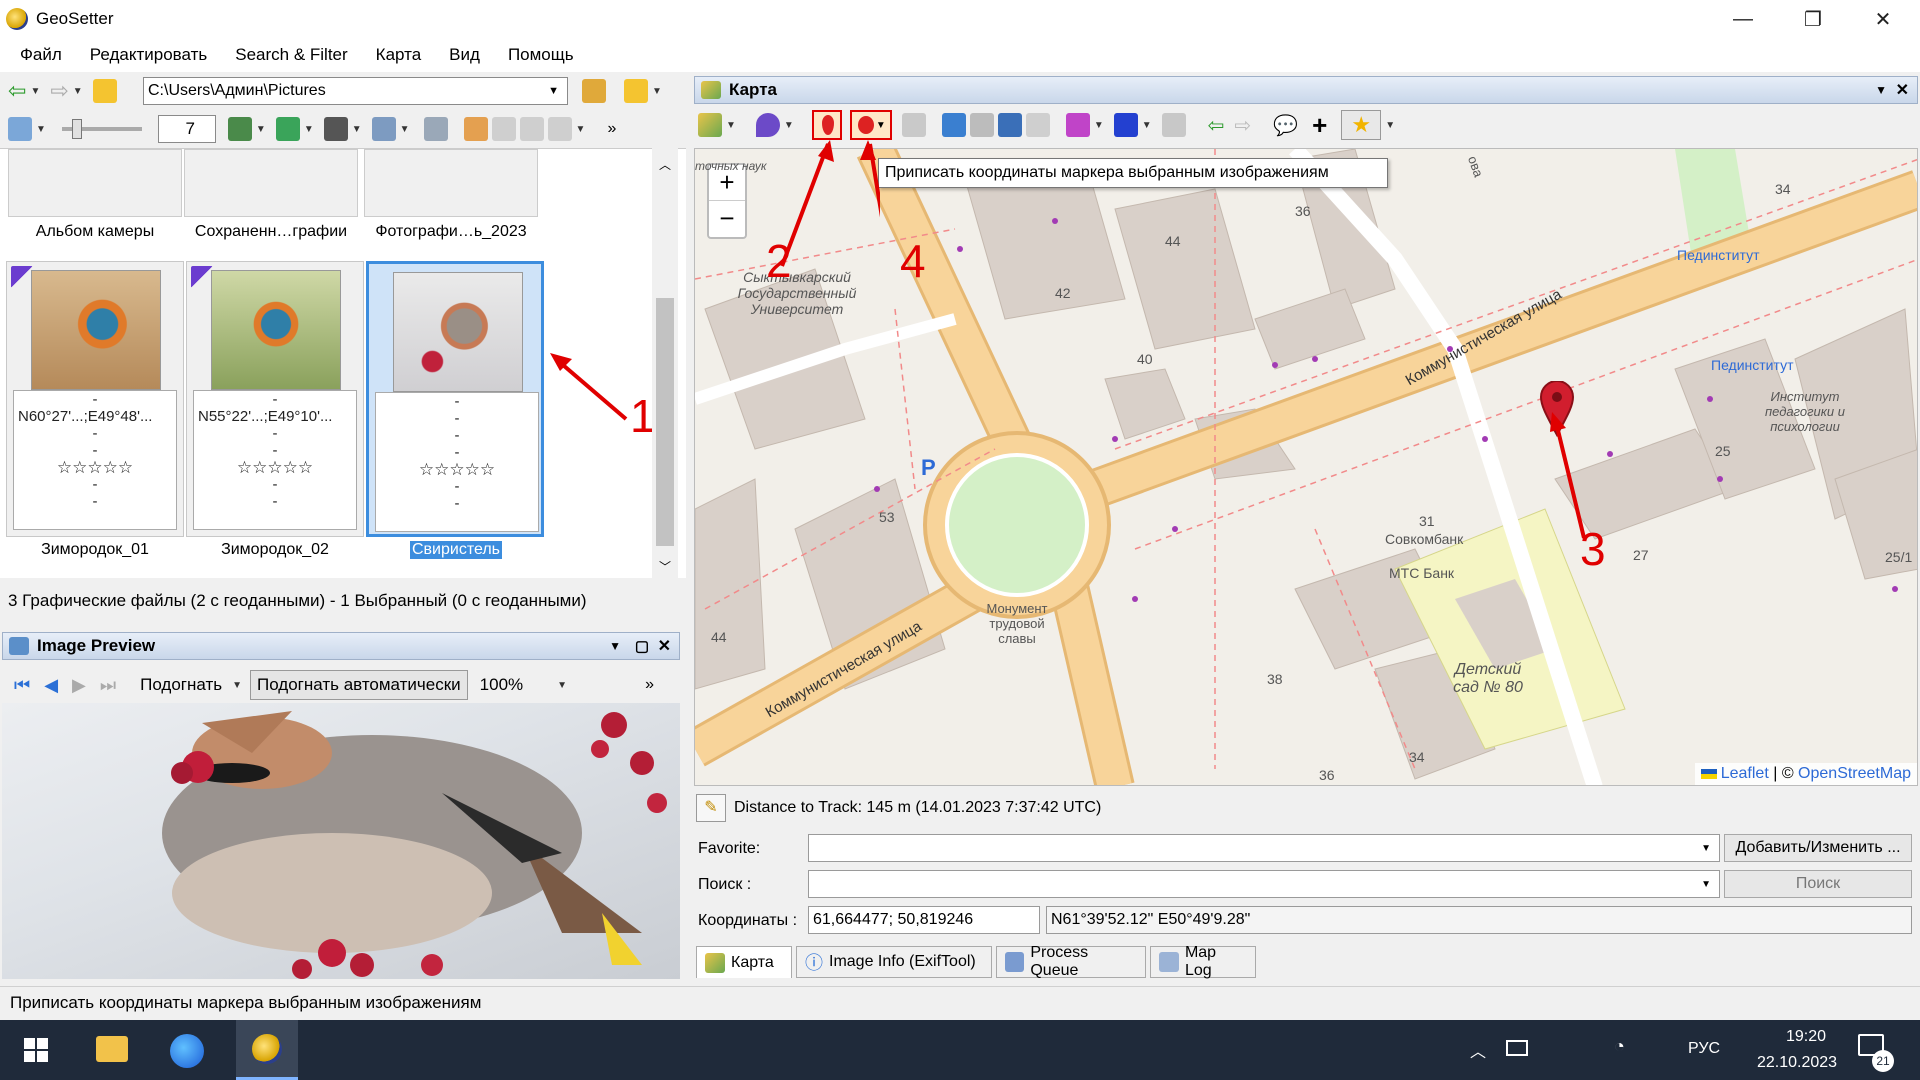  I want to click on favorites-dropdown-icon: ▼, so click(657, 91).